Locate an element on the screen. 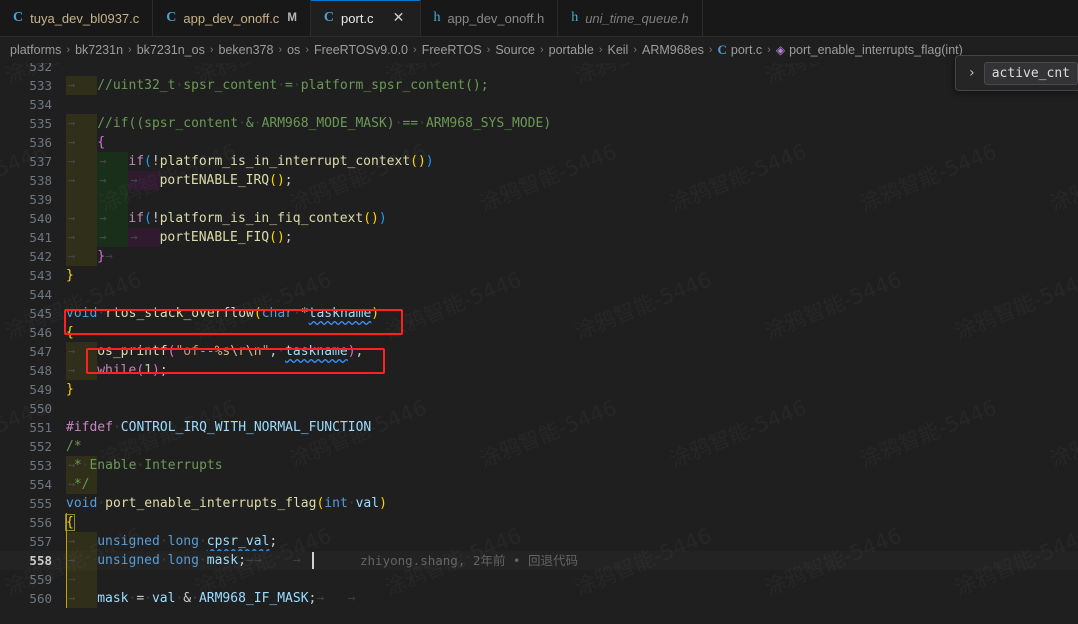 This screenshot has width=1078, height=624. code-line: 534 is located at coordinates (539, 104).